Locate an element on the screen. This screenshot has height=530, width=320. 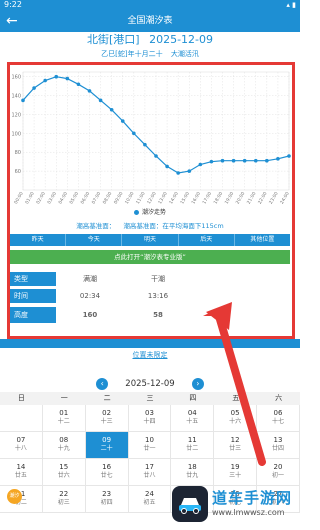
chart-x-tick-label: 11:00 is located at coordinates (141, 198).